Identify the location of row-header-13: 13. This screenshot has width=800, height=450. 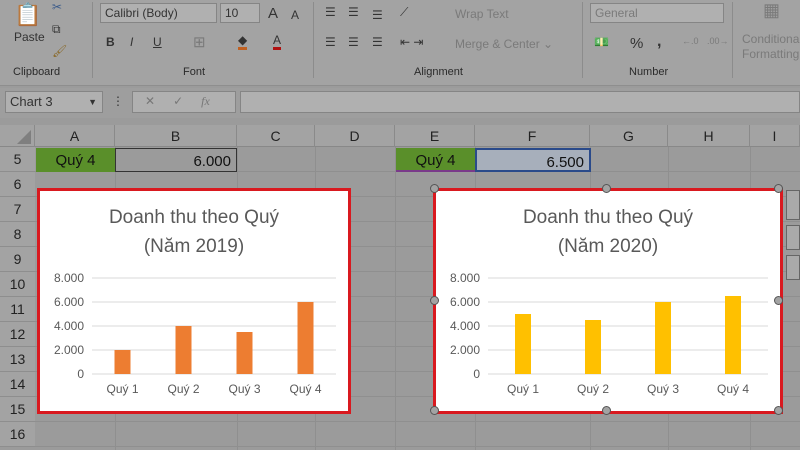
(17, 359).